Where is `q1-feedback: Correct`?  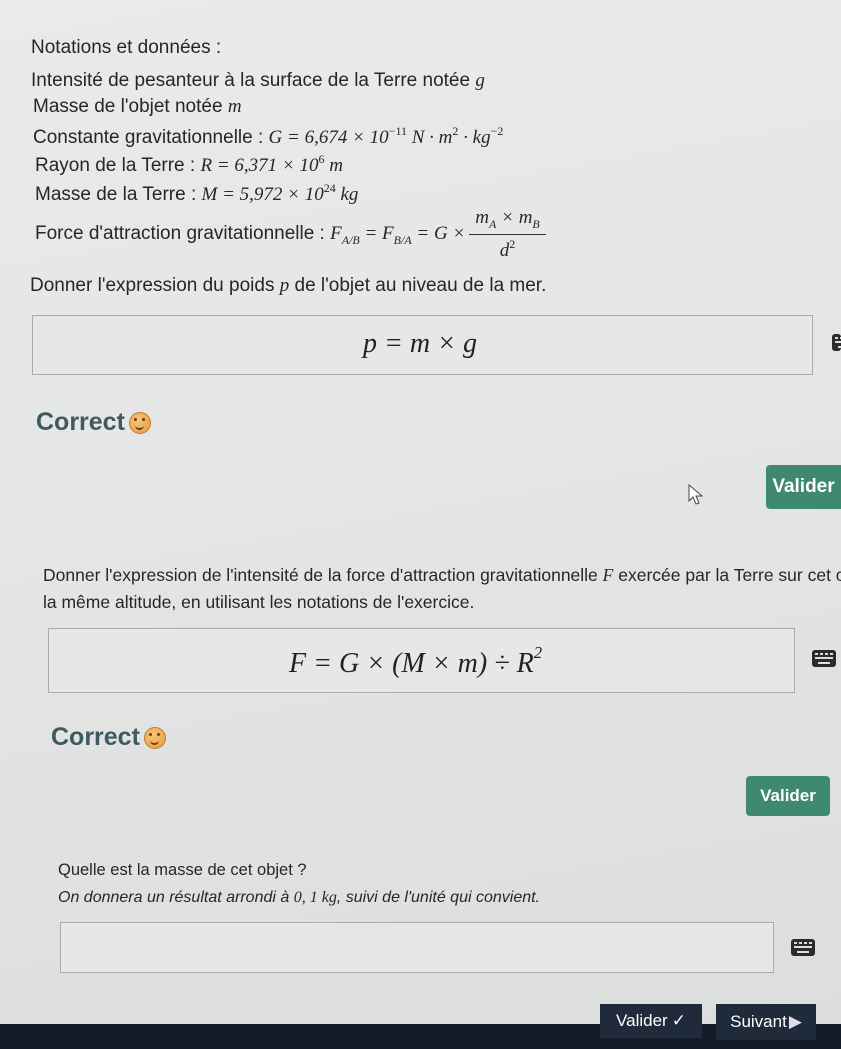
q1-feedback: Correct is located at coordinates (93, 422).